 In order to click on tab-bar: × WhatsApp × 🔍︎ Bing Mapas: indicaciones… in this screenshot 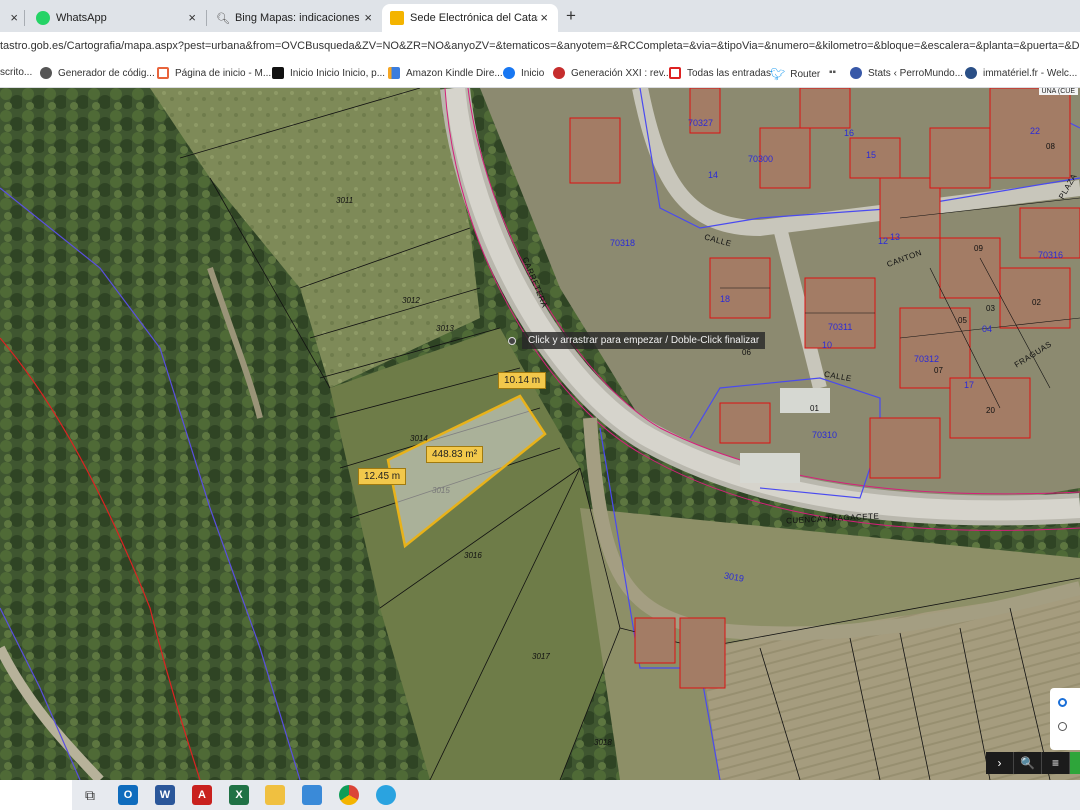, I will do `click(540, 16)`.